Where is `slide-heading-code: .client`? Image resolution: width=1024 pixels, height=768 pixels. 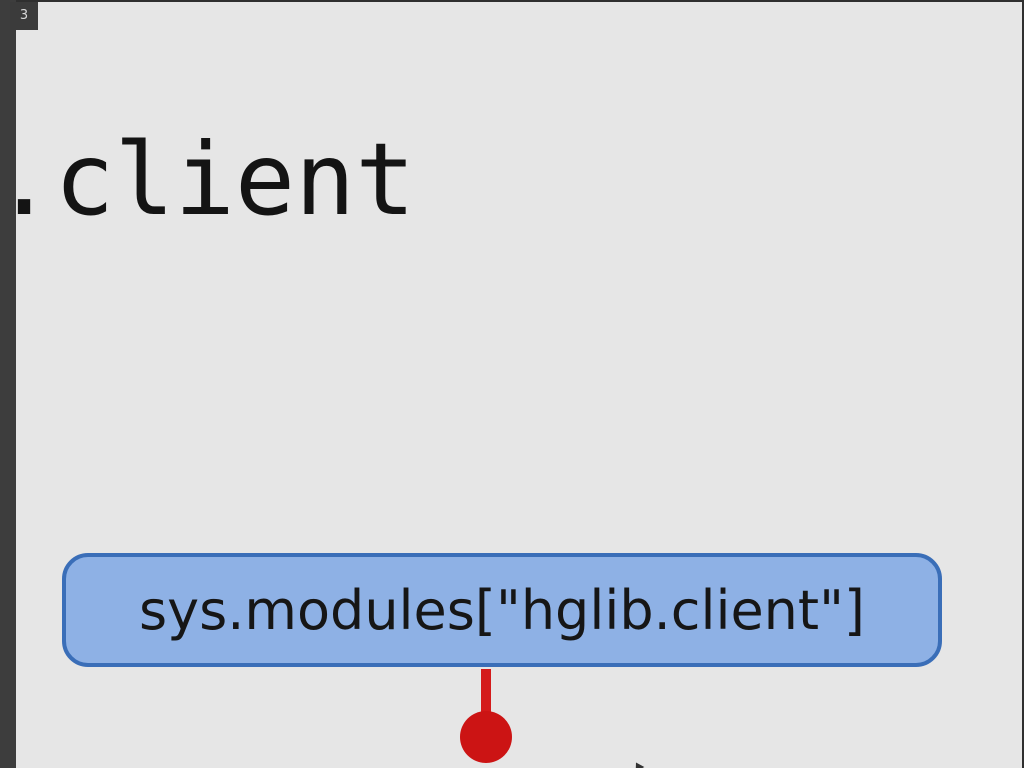 slide-heading-code: .client is located at coordinates (216, 179).